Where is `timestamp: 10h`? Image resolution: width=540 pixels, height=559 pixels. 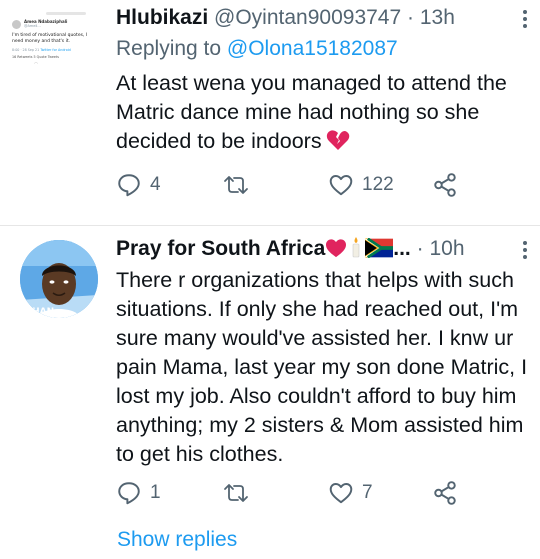 timestamp: 10h is located at coordinates (446, 248).